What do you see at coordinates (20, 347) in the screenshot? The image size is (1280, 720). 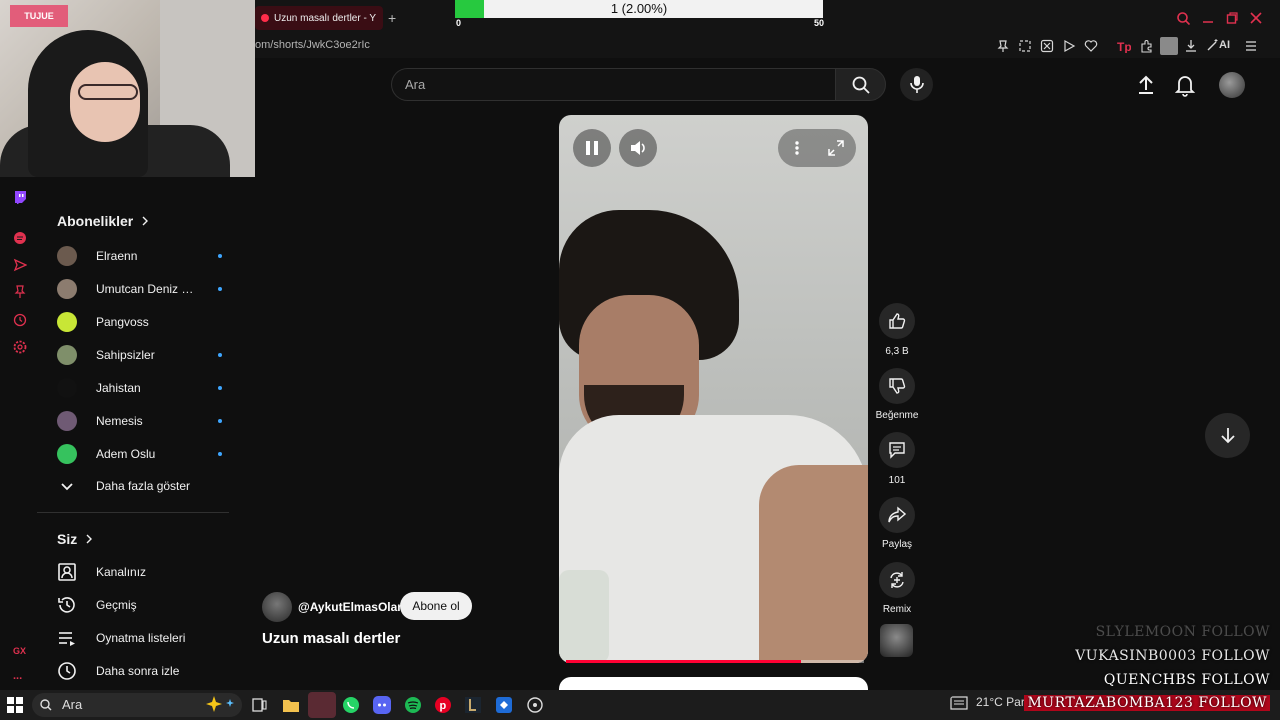 I see `settings-icon` at bounding box center [20, 347].